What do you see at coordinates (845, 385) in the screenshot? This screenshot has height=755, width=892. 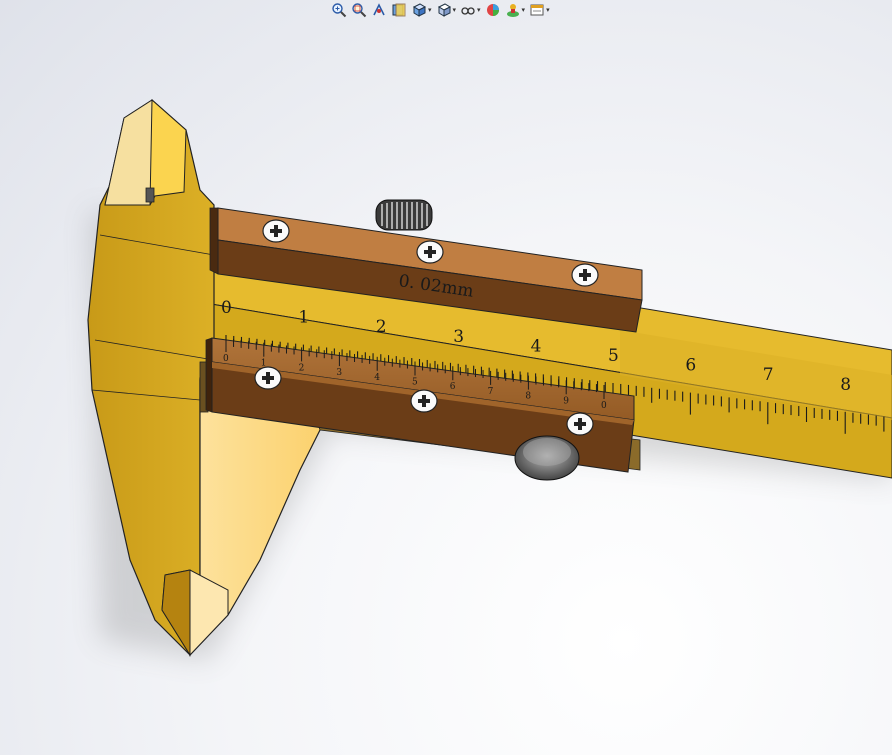 I see `main-scale-number: 8` at bounding box center [845, 385].